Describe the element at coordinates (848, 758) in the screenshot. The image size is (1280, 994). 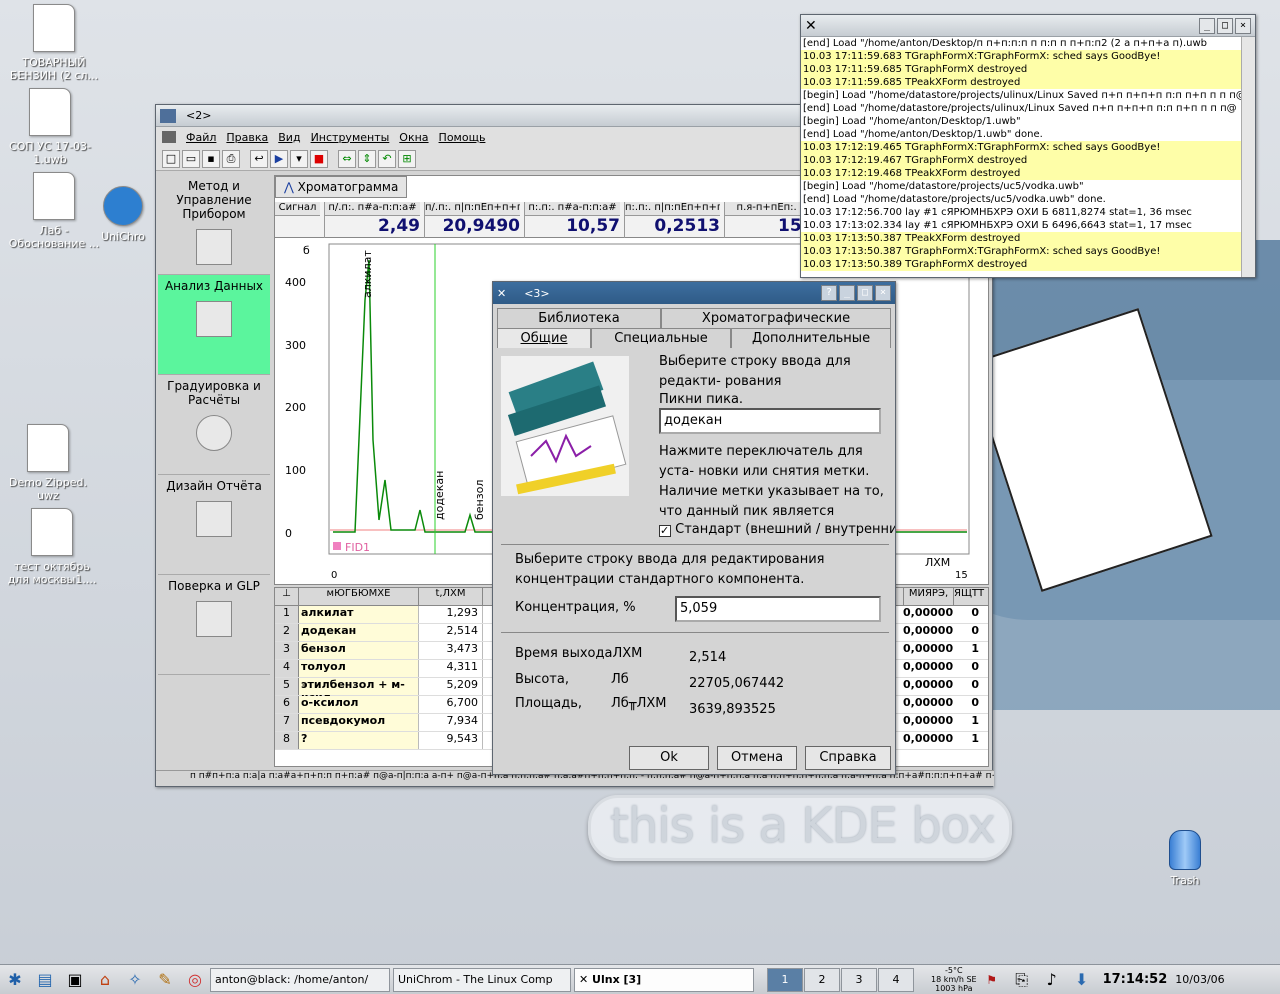
I see `help-dialog-button: Справка` at that location.